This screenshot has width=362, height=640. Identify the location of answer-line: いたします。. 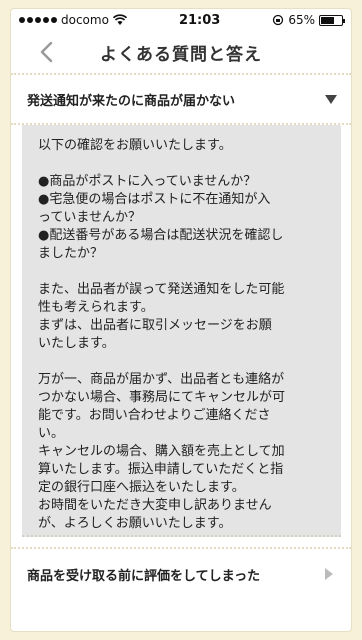
(76, 343).